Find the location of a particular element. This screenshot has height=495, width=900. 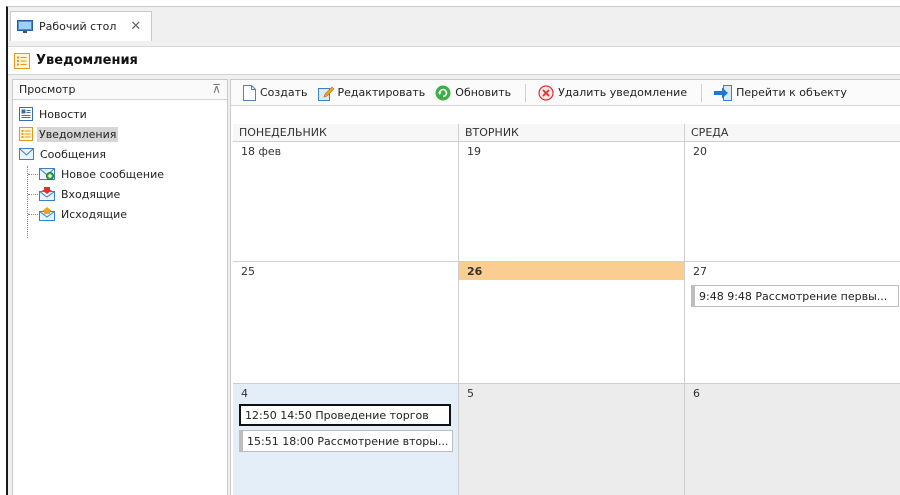

tab-desktop: Рабочий стол ✕ is located at coordinates (81, 26).